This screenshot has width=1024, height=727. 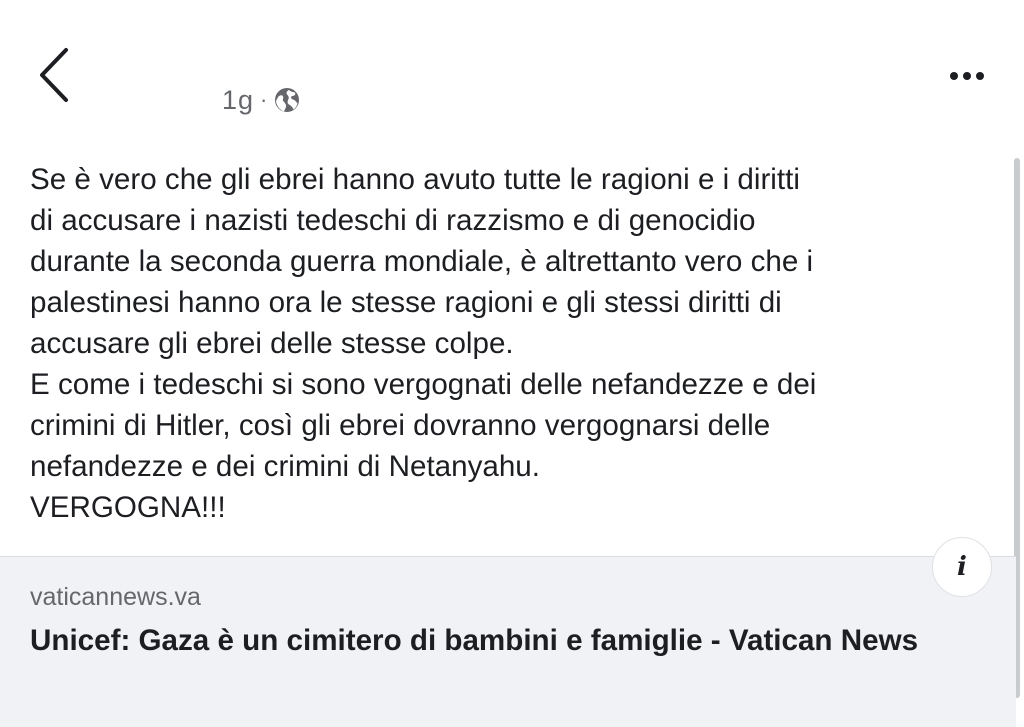 I want to click on back-button, so click(x=55, y=75).